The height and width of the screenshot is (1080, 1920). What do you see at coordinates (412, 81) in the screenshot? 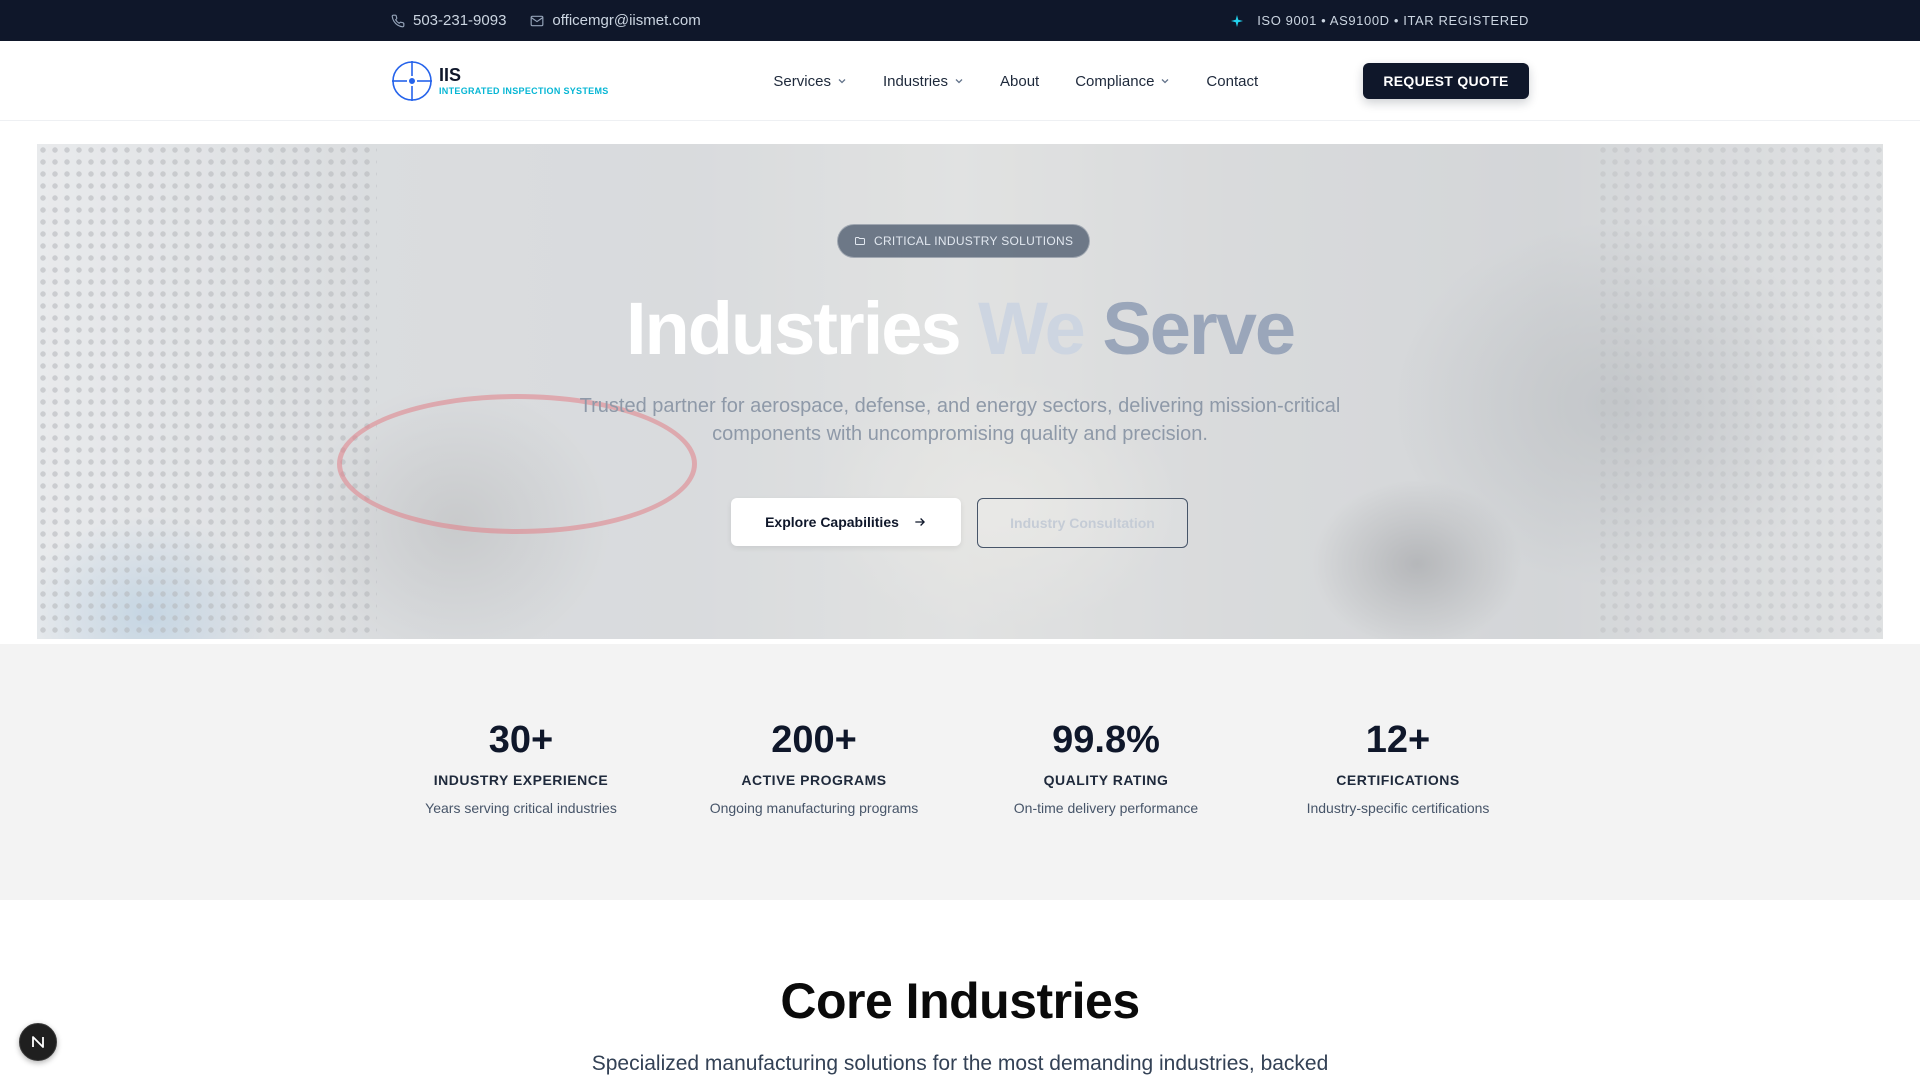
I see `crosshair-logo-icon` at bounding box center [412, 81].